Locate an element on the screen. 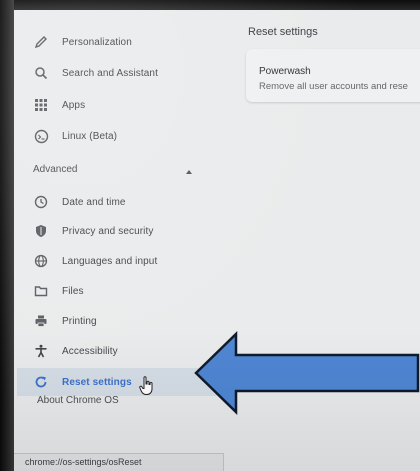 The width and height of the screenshot is (420, 471). sidebar-item-search-and-assistant: Search and Assistant is located at coordinates (125, 73).